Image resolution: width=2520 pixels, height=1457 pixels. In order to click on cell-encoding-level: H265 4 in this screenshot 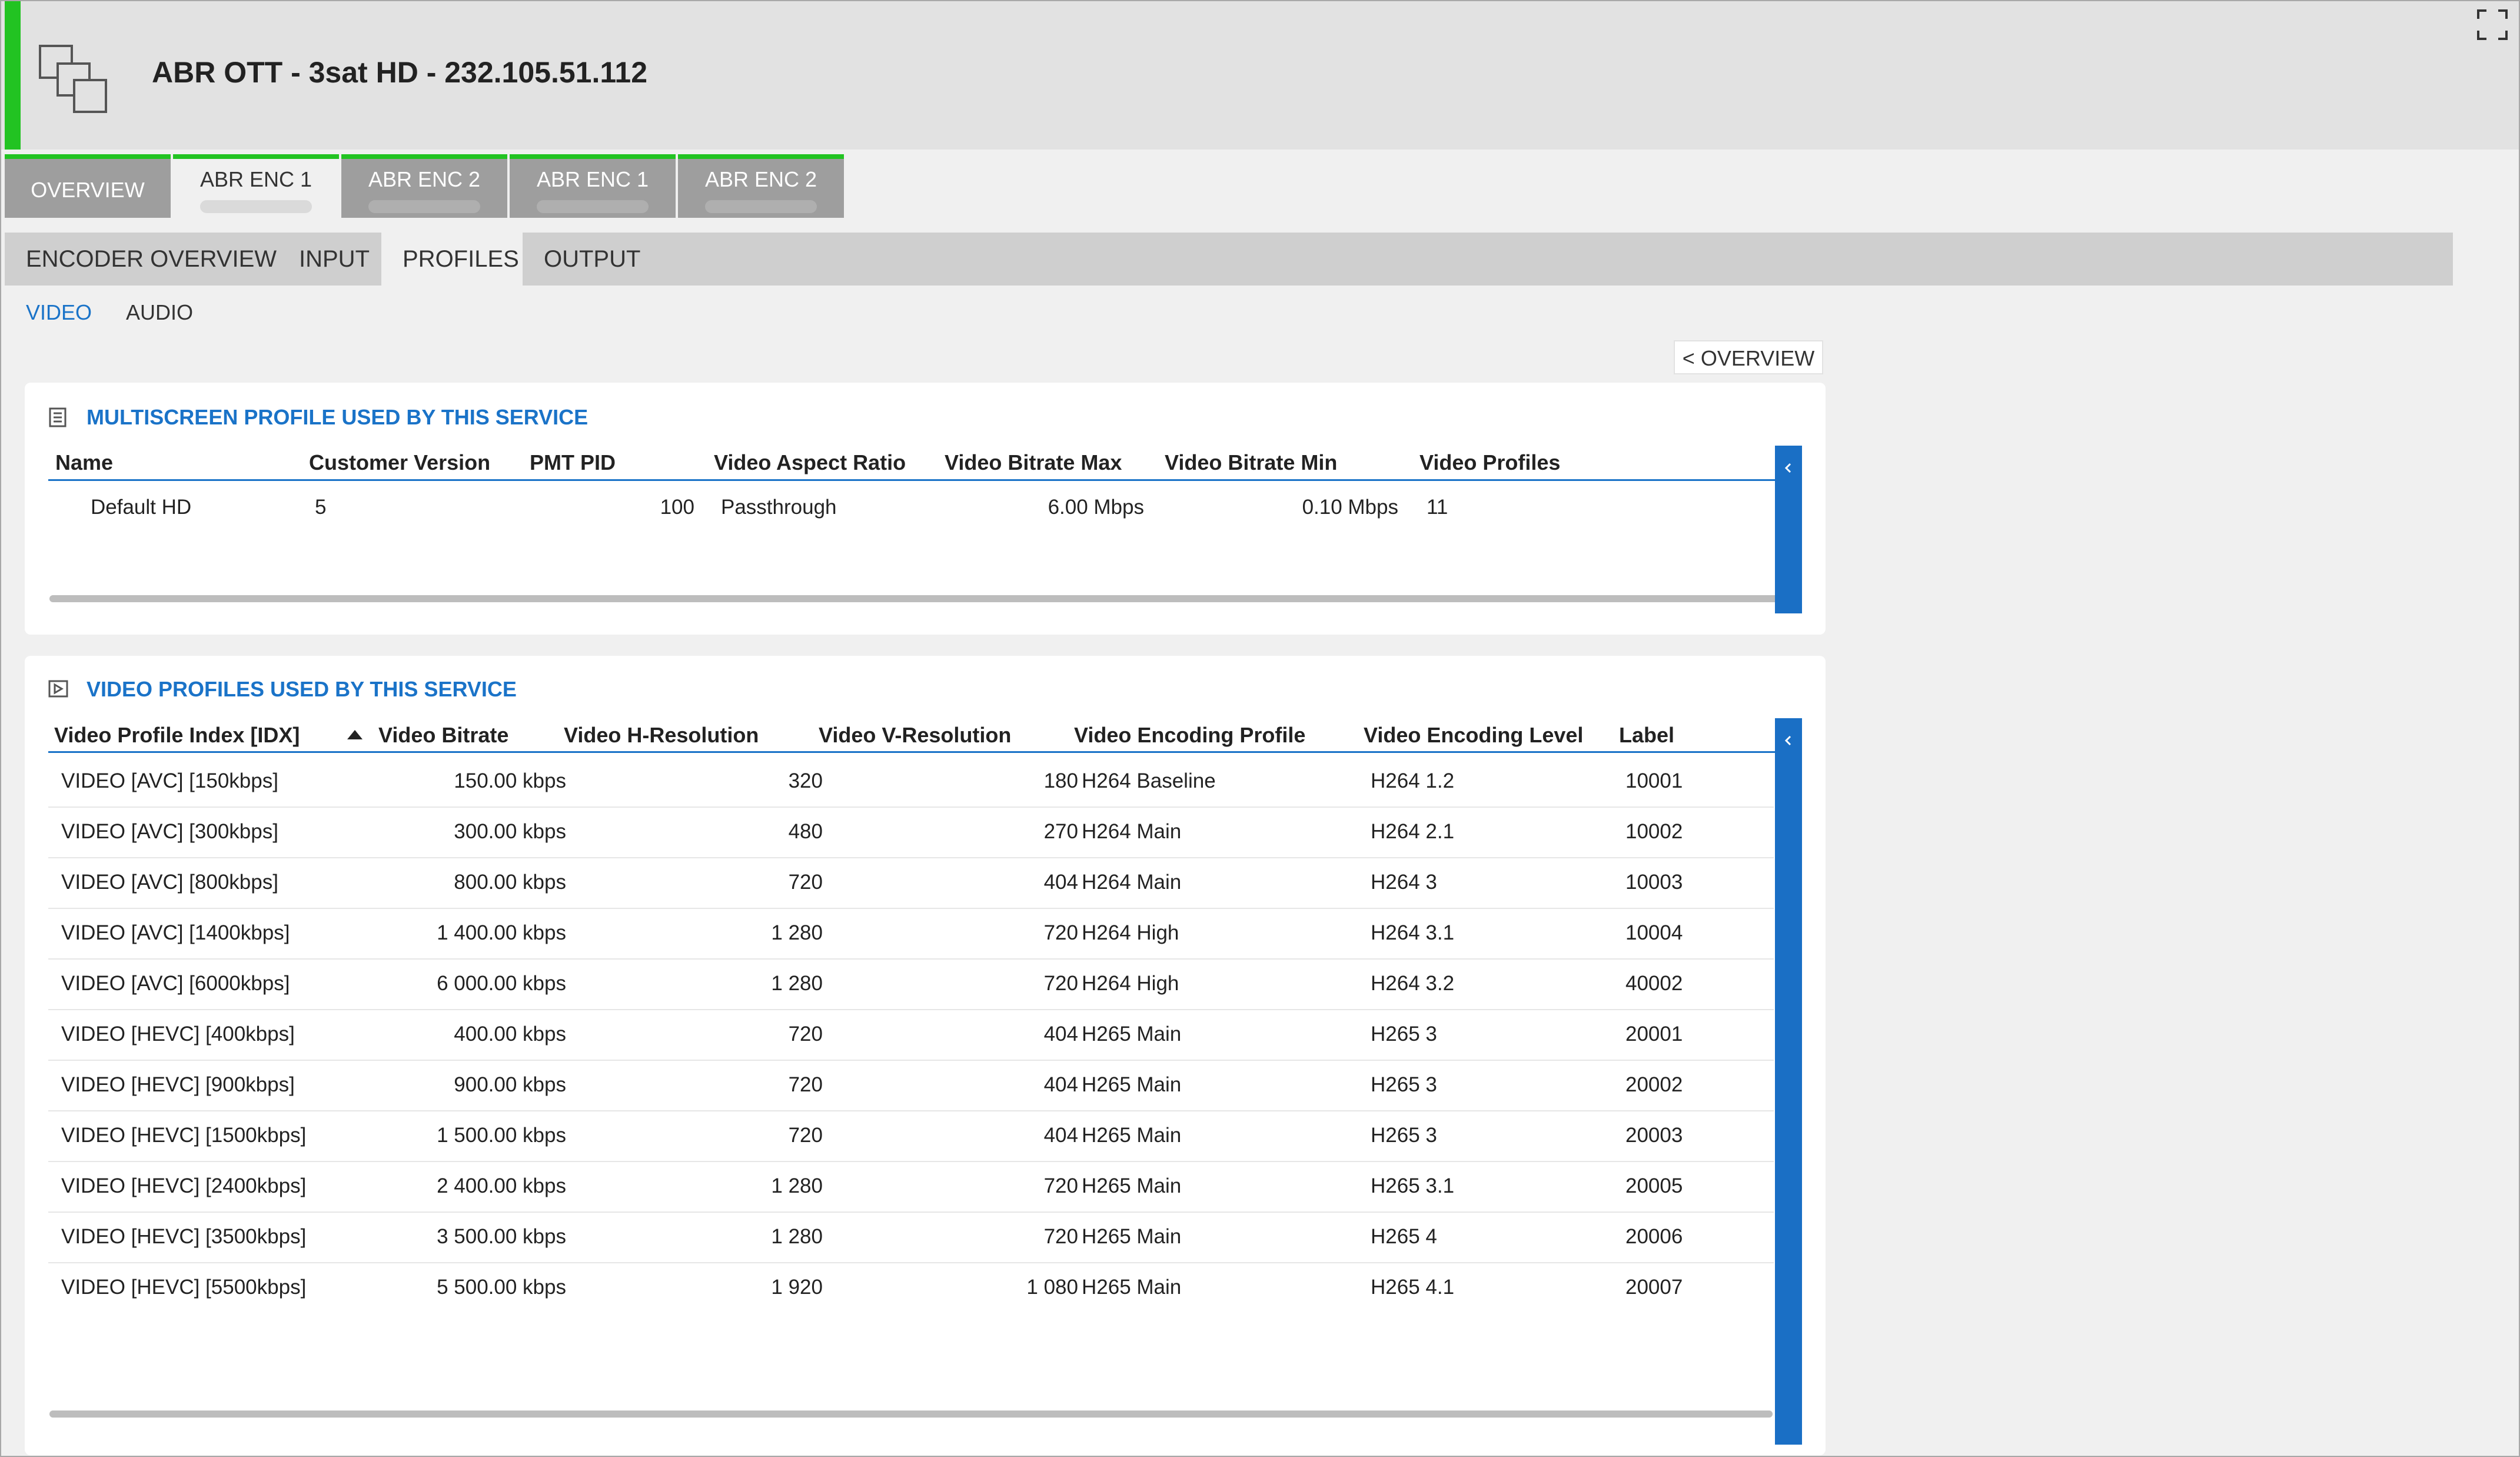, I will do `click(1404, 1236)`.